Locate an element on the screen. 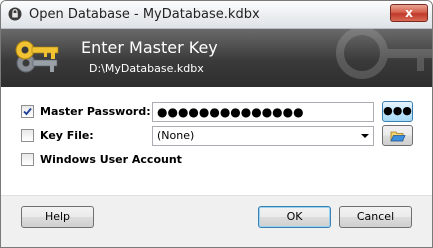  folder-open-icon is located at coordinates (397, 136).